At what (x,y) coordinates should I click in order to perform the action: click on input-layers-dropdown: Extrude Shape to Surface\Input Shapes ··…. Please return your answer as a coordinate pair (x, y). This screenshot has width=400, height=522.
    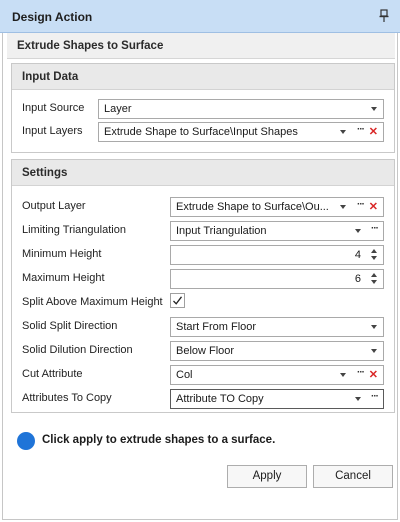
    Looking at the image, I should click on (241, 132).